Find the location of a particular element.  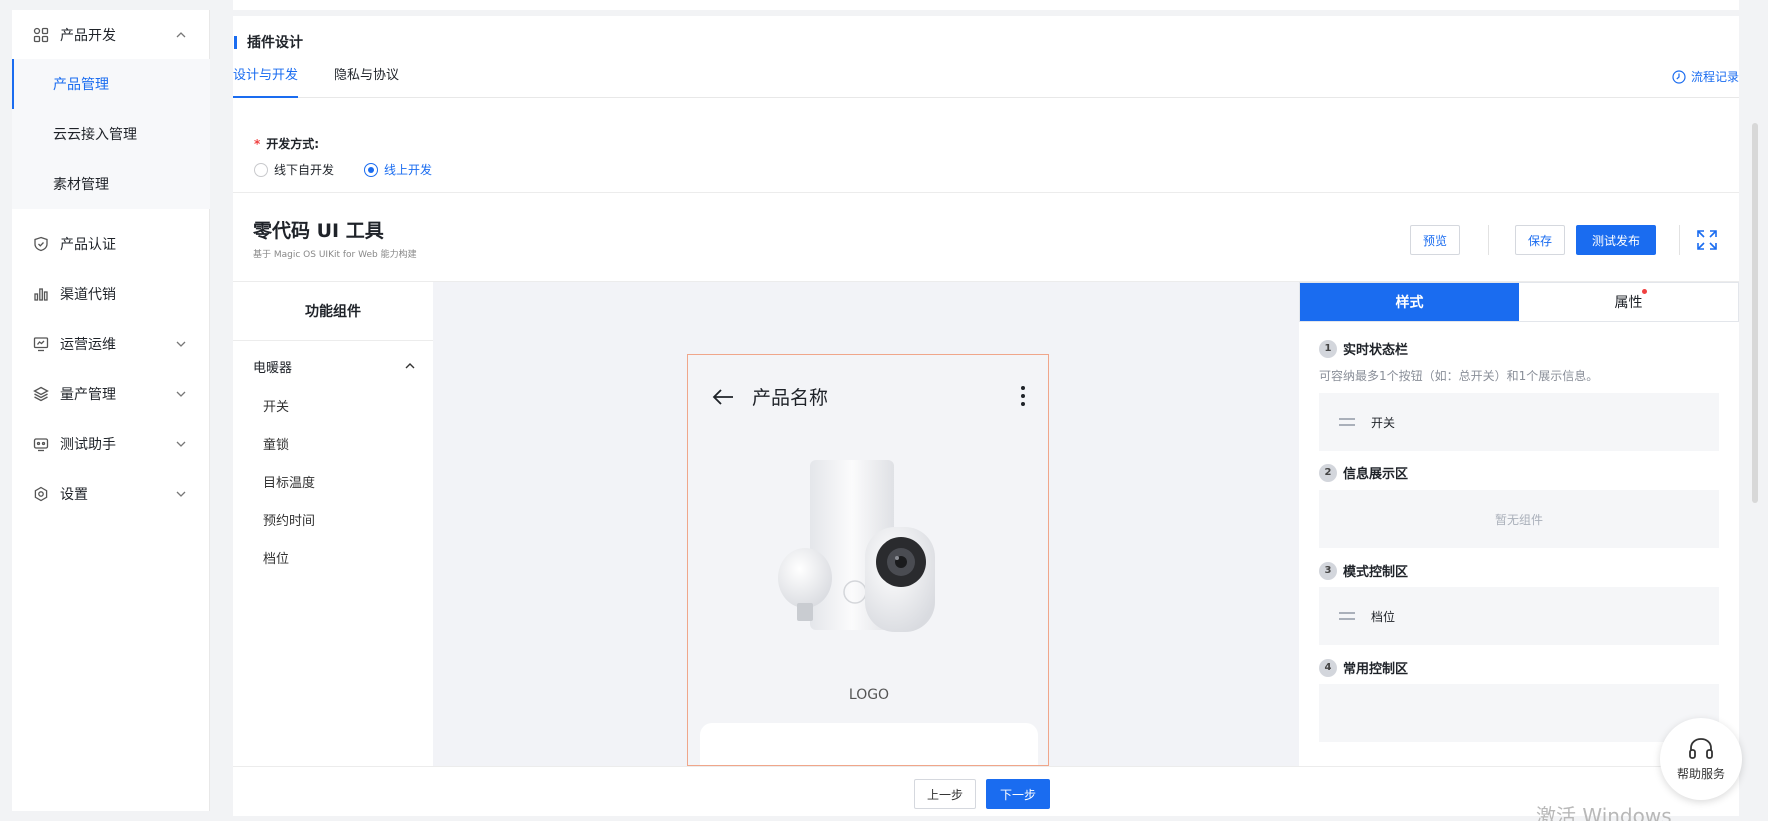

sidebar-subitem-label: 素材管理 is located at coordinates (81, 185).